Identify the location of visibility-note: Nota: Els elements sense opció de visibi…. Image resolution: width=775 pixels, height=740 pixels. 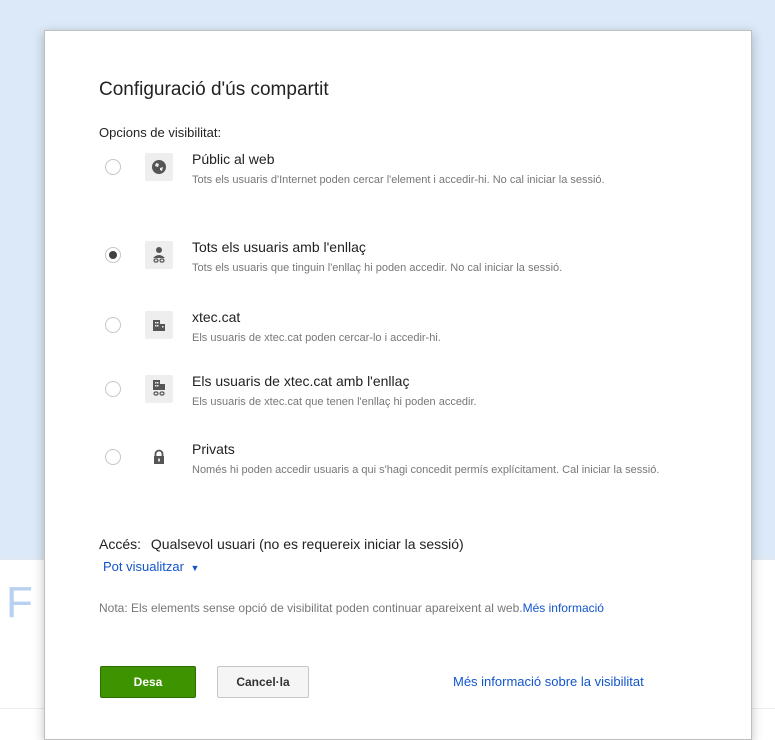
(389, 608).